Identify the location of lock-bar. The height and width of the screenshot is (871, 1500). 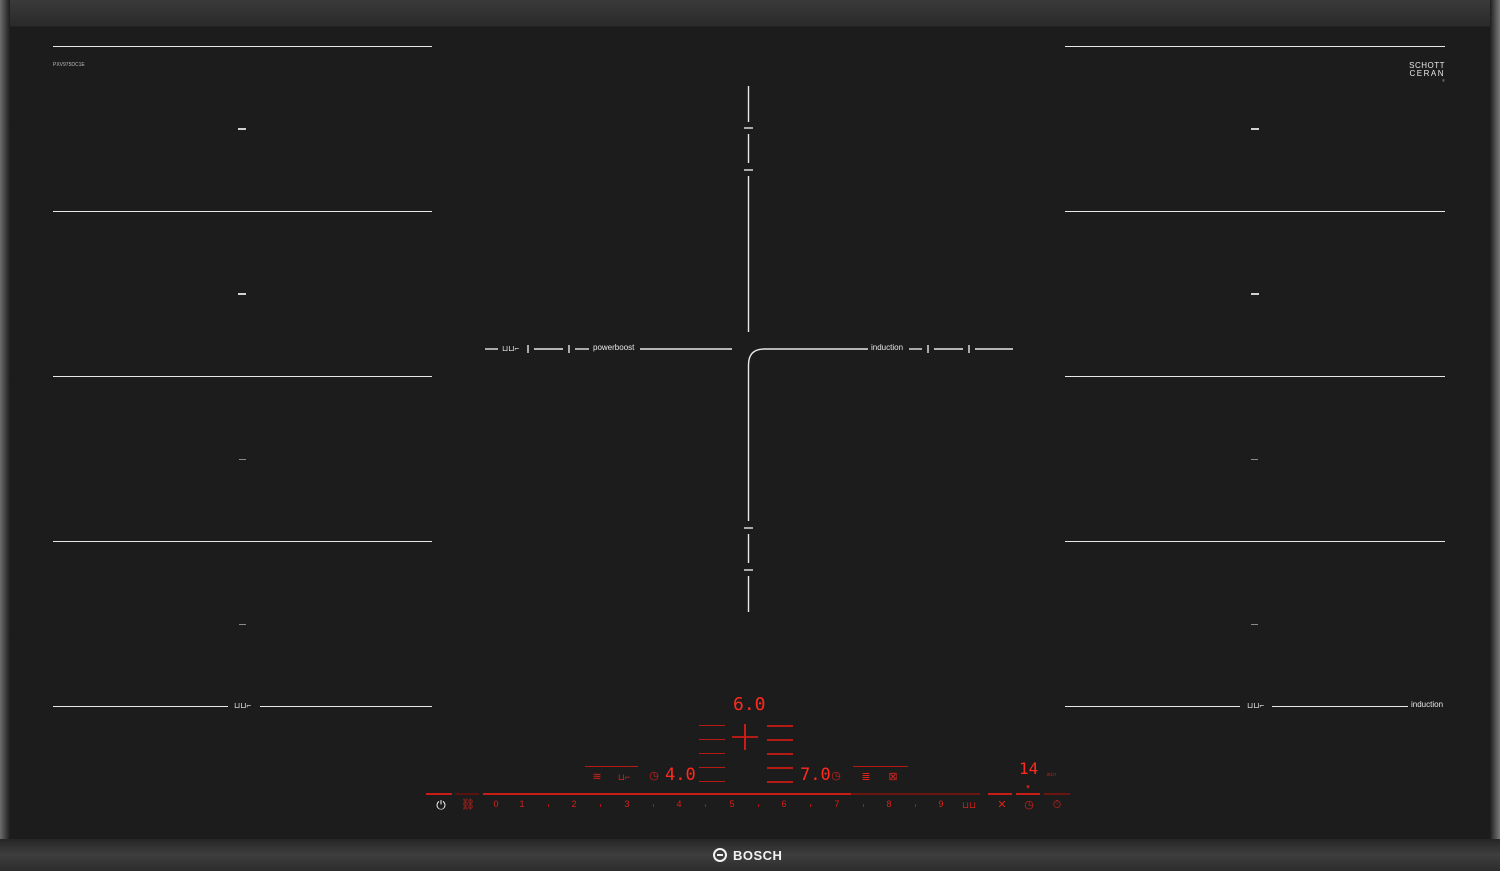
(467, 794).